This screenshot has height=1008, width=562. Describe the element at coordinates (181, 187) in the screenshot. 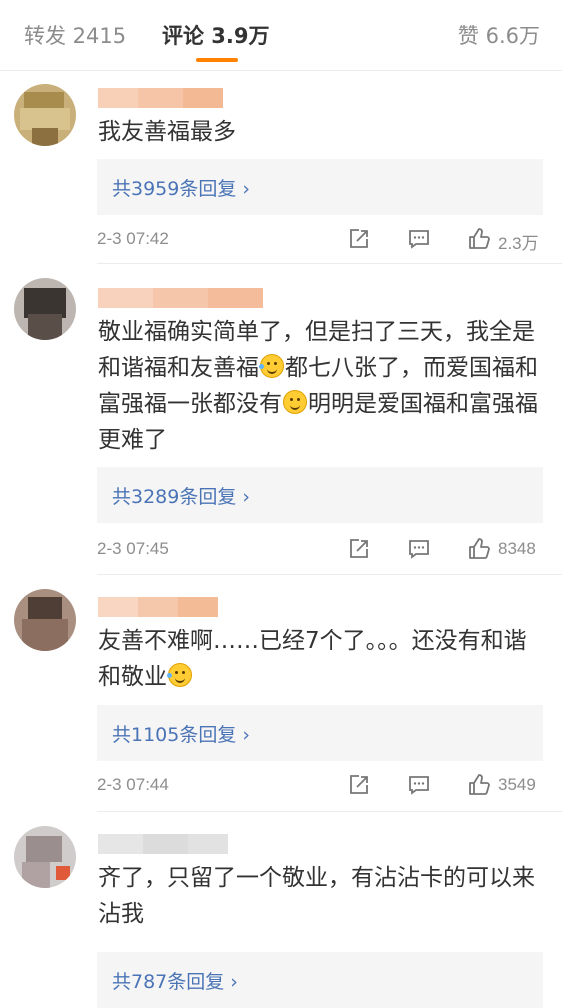

I see `reply-count-link: 共3959条回复 ›` at that location.